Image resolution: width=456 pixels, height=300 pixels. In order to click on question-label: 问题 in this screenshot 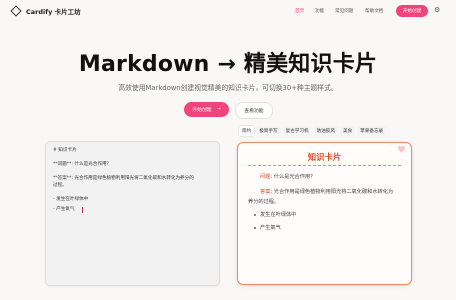, I will do `click(265, 177)`.